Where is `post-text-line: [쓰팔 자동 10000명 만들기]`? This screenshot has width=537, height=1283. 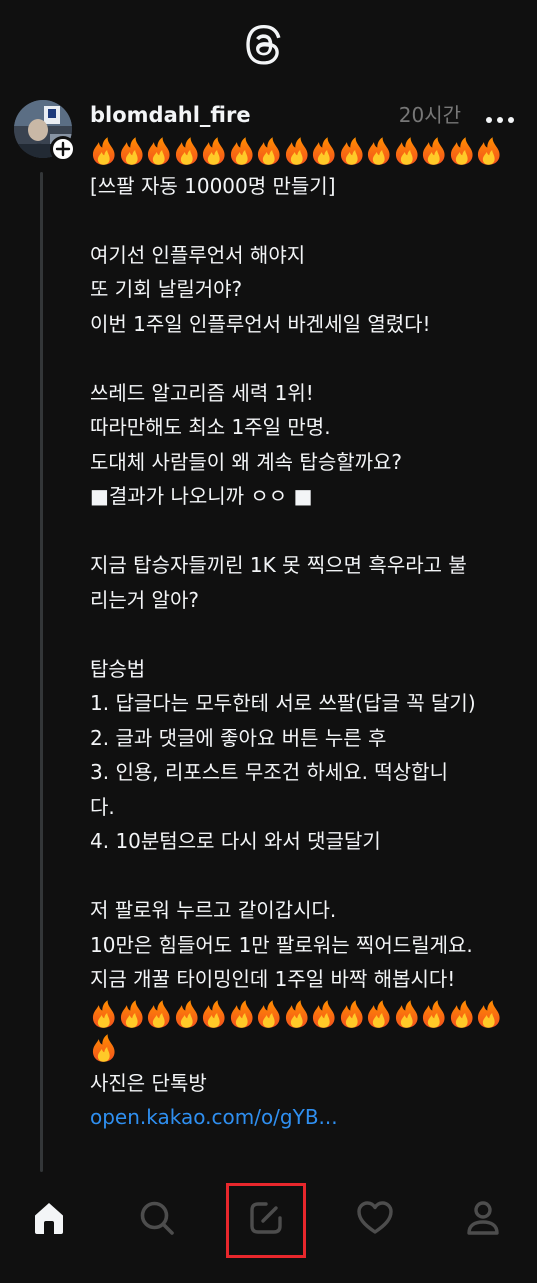
post-text-line: [쓰팔 자동 10000명 만들기] is located at coordinates (213, 185).